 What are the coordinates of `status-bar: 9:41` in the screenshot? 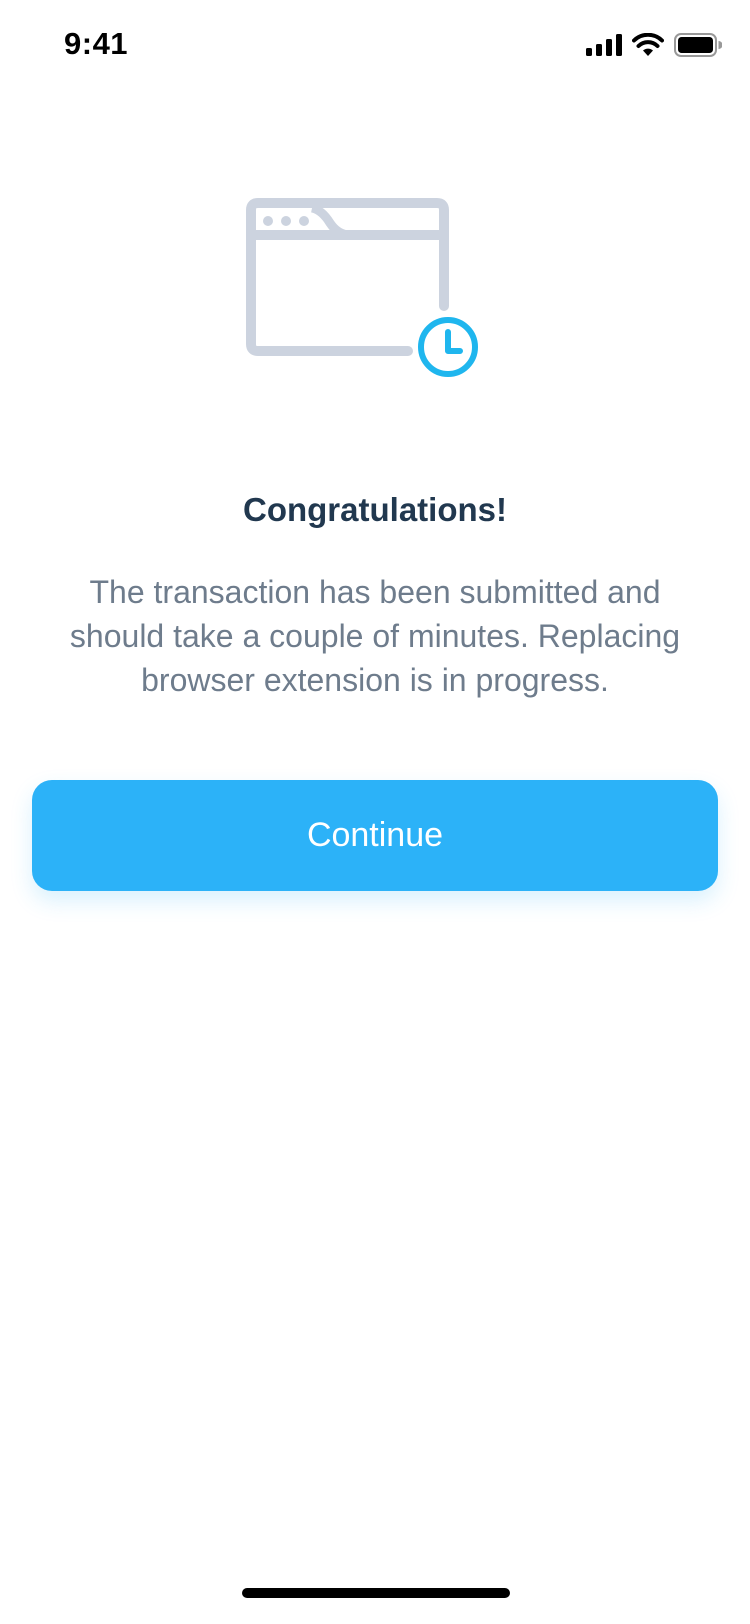 It's located at (375, 45).